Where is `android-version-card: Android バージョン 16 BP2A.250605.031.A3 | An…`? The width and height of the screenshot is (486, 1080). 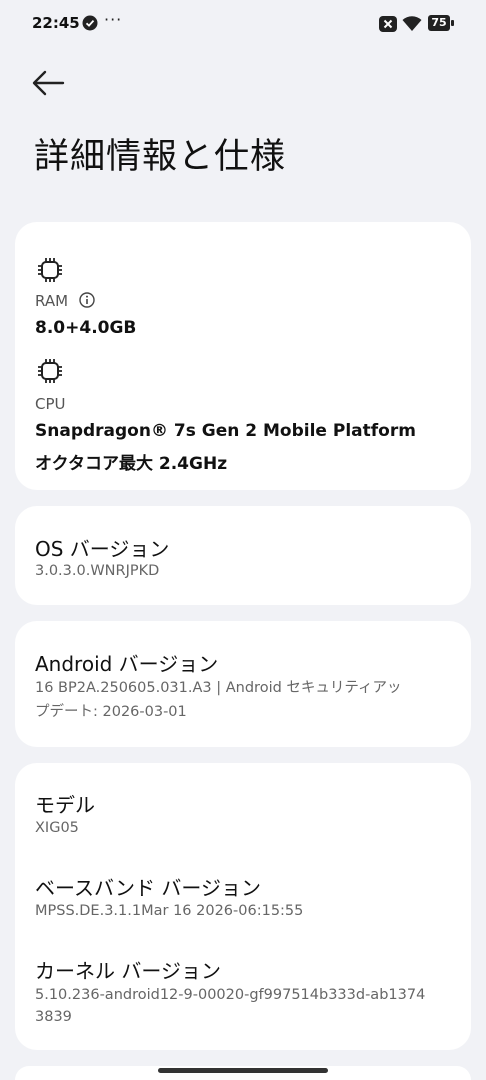
android-version-card: Android バージョン 16 BP2A.250605.031.A3 | An… is located at coordinates (243, 684).